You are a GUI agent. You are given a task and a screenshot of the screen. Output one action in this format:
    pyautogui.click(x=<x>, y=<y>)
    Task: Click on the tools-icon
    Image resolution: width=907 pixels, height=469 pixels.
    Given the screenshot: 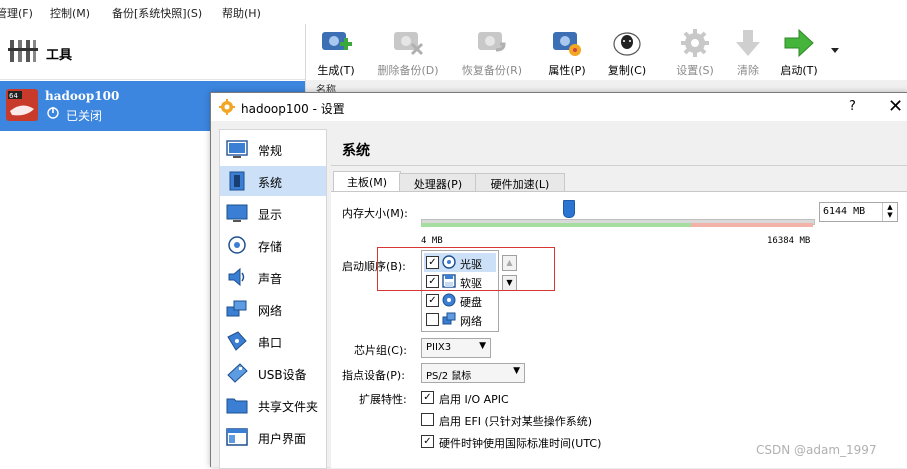 What is the action you would take?
    pyautogui.click(x=23, y=51)
    